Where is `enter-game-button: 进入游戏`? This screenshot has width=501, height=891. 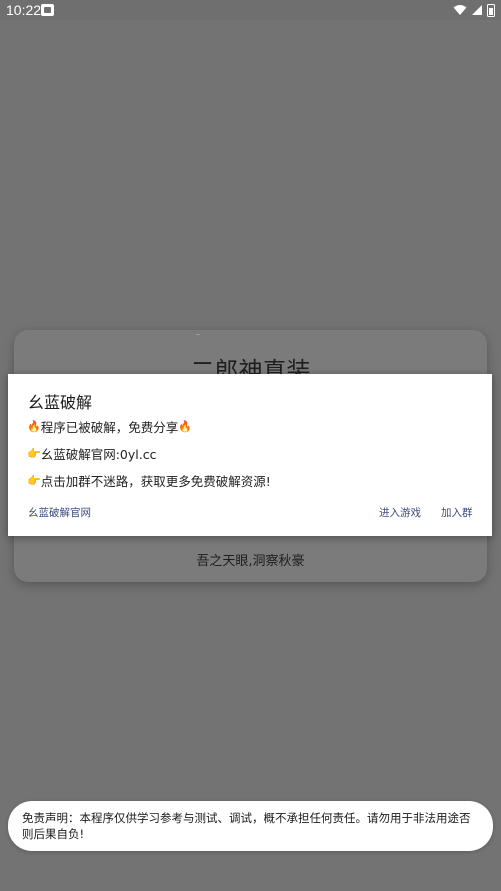
enter-game-button: 进入游戏 is located at coordinates (400, 512).